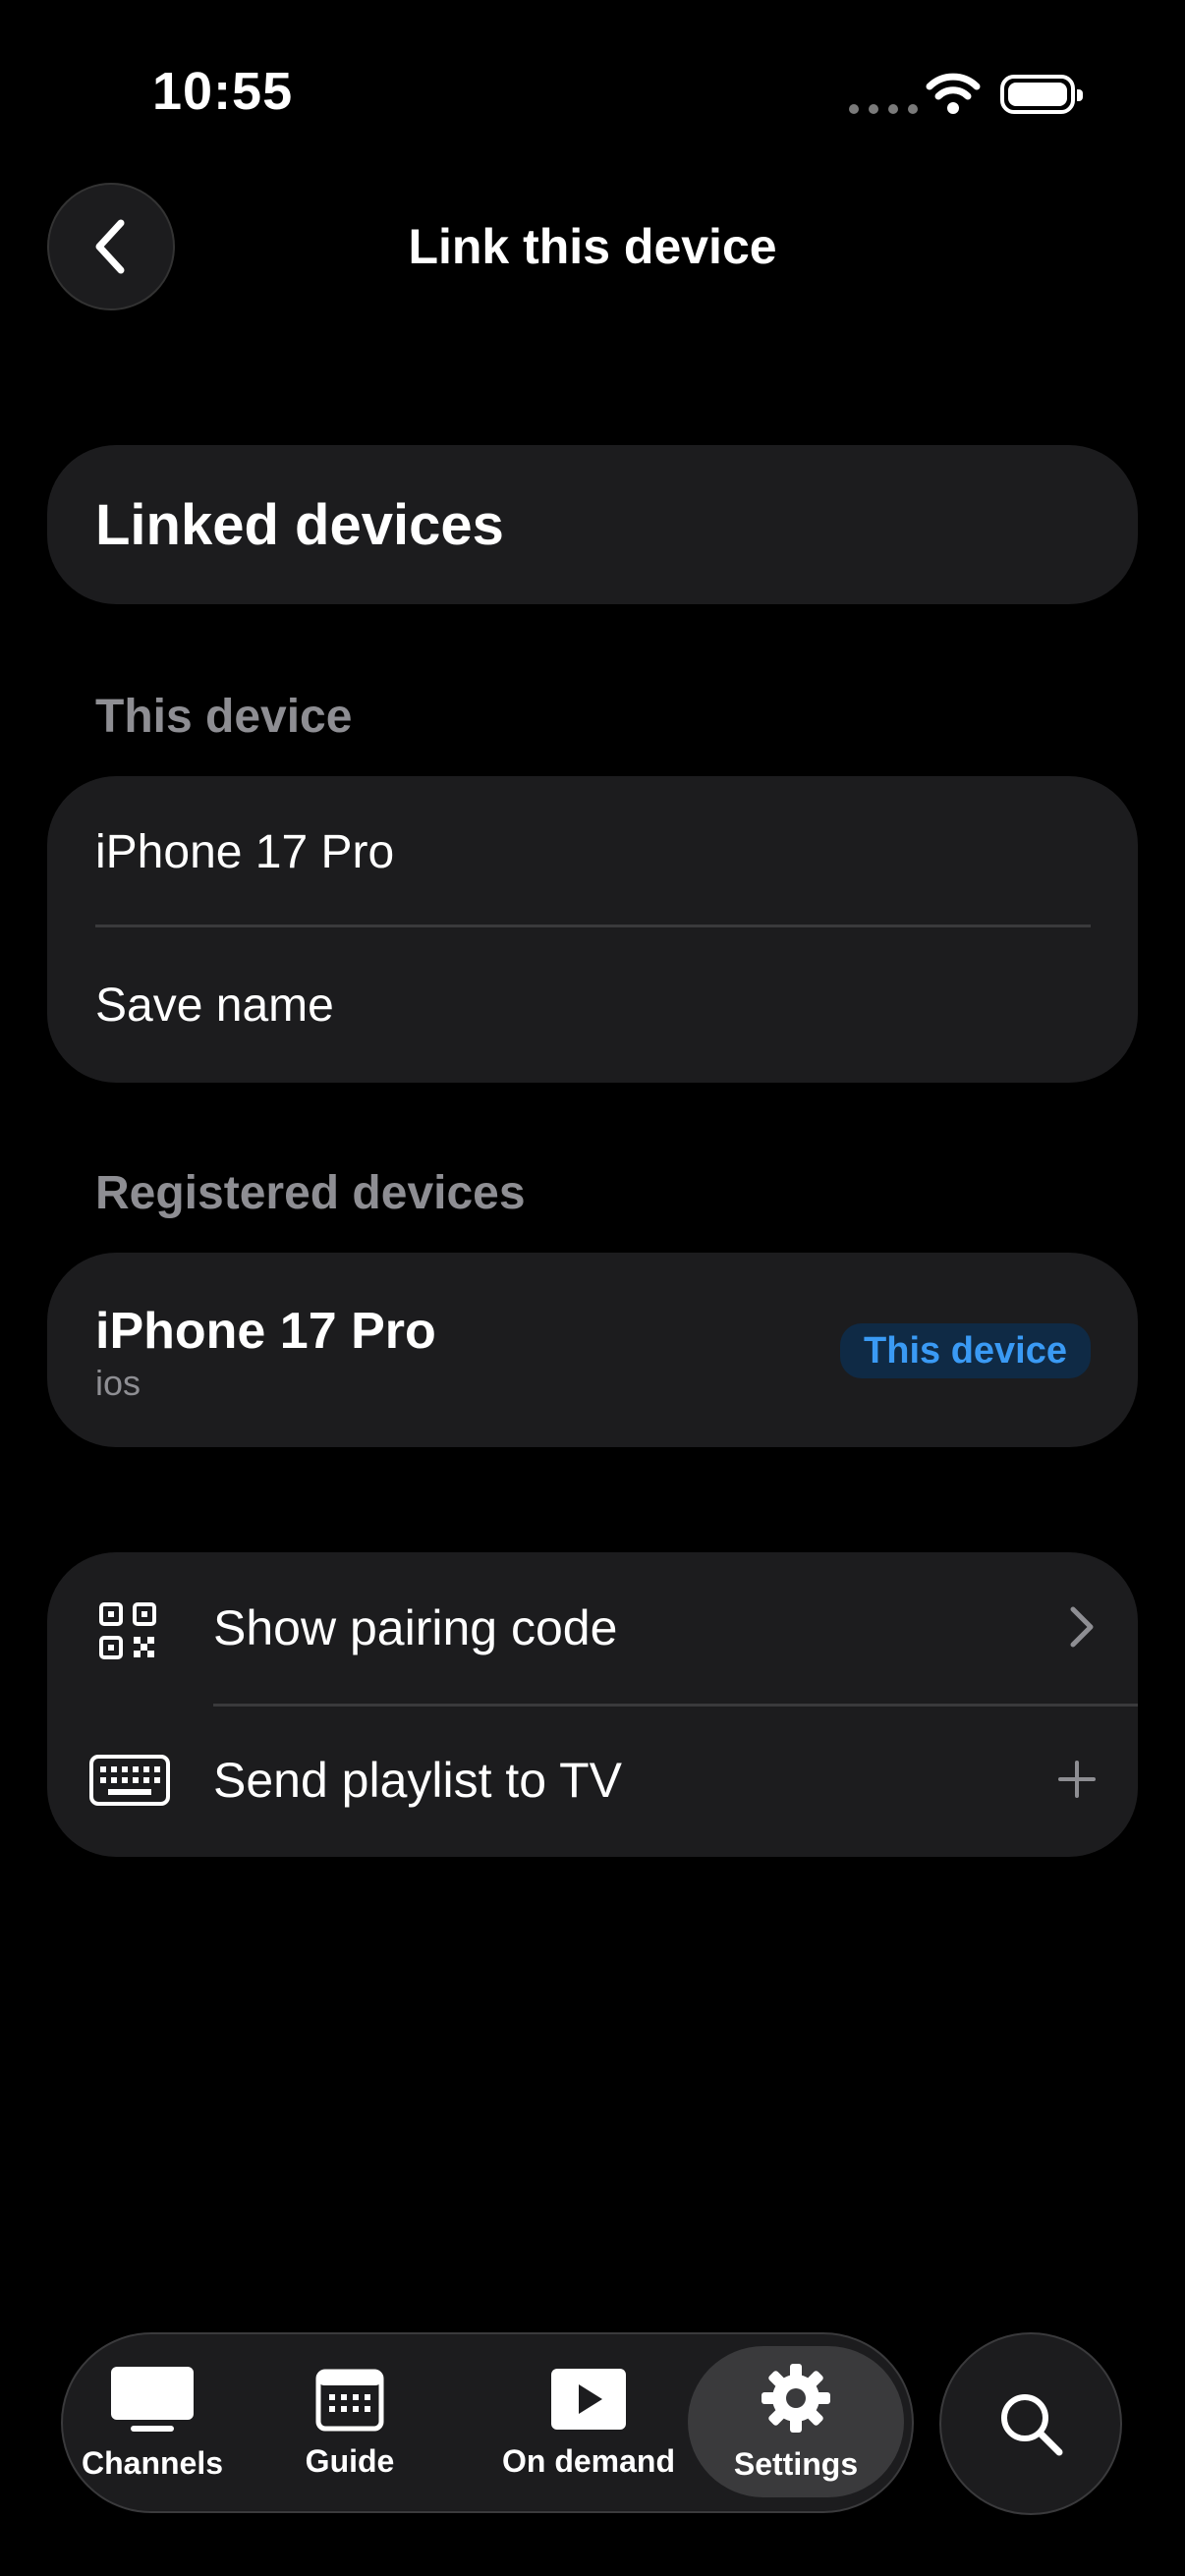  I want to click on send-playlist-row: Send playlist to TV, so click(592, 1781).